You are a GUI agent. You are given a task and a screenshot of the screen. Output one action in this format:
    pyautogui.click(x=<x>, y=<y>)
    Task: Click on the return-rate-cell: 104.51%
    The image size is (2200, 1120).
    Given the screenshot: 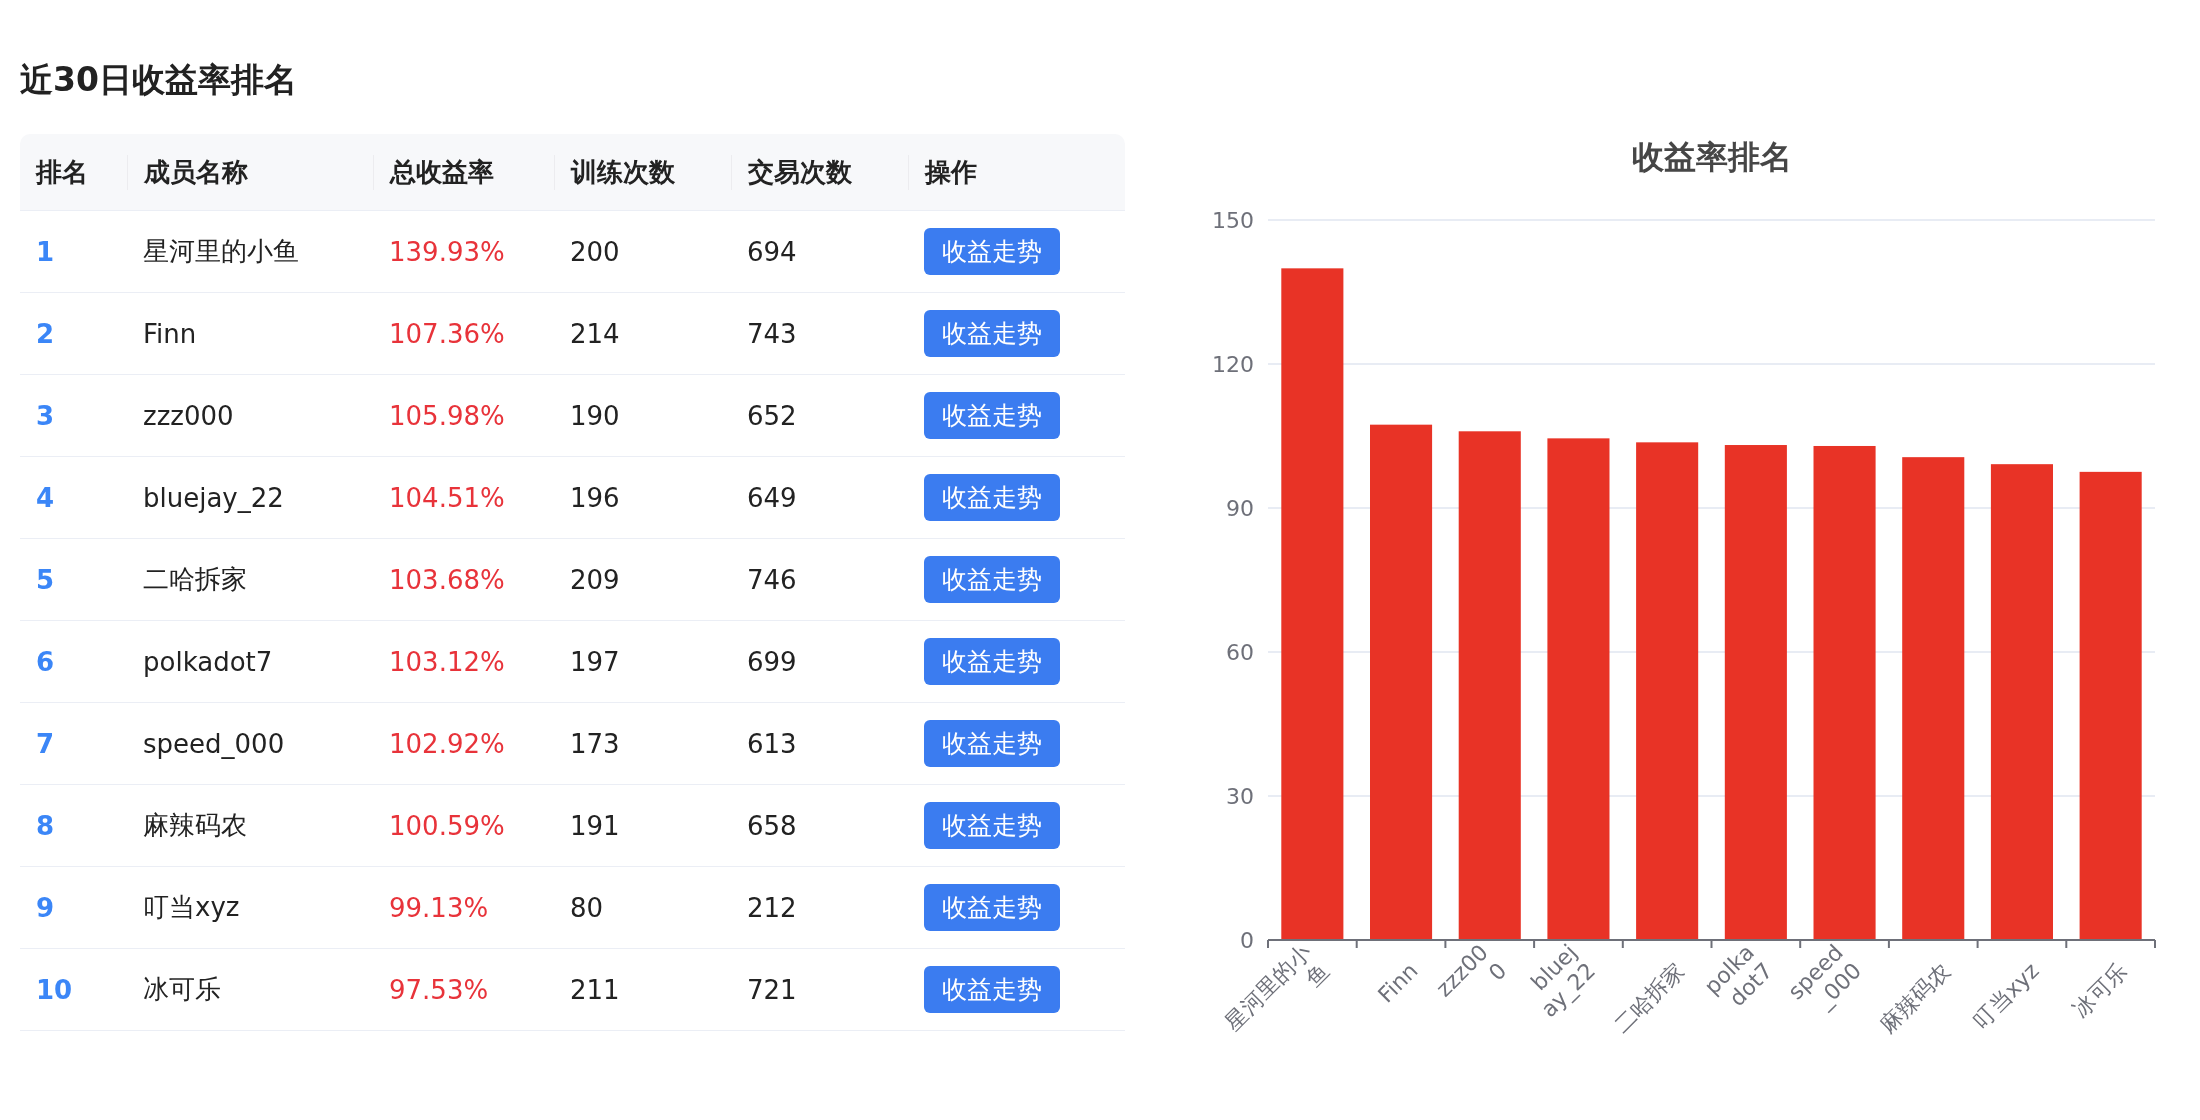 What is the action you would take?
    pyautogui.click(x=447, y=497)
    